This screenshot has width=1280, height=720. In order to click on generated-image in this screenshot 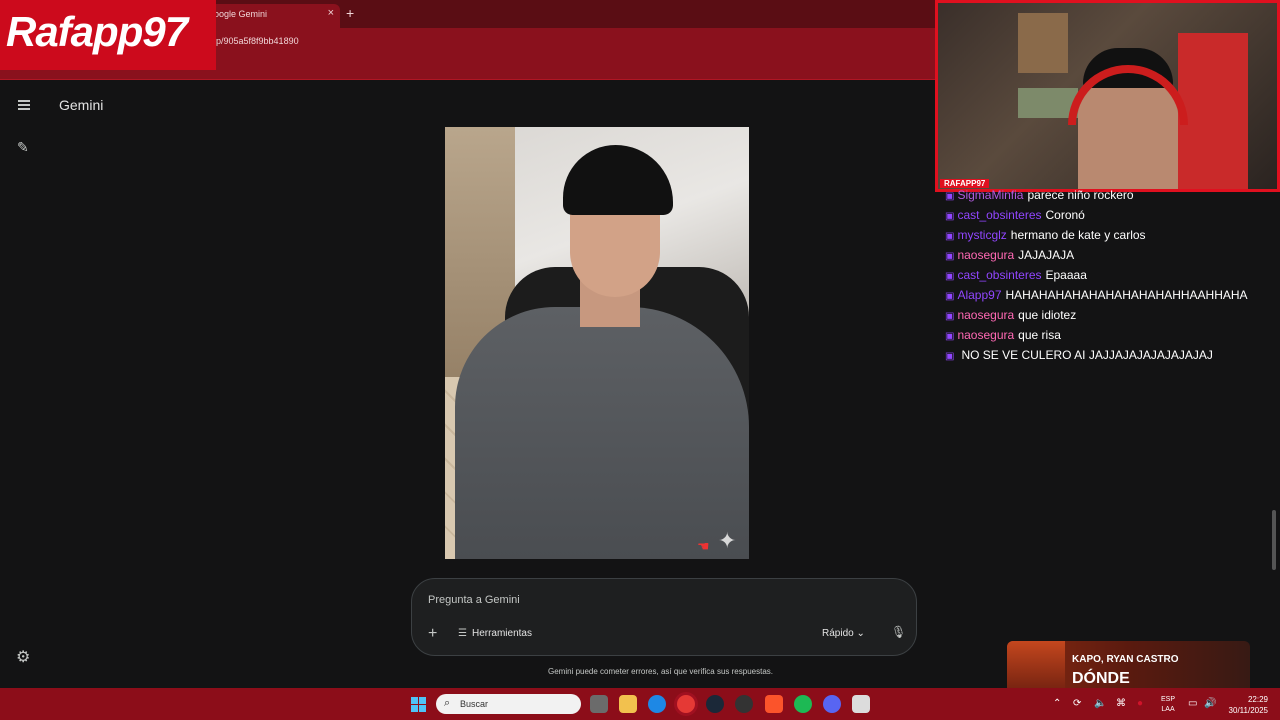, I will do `click(597, 343)`.